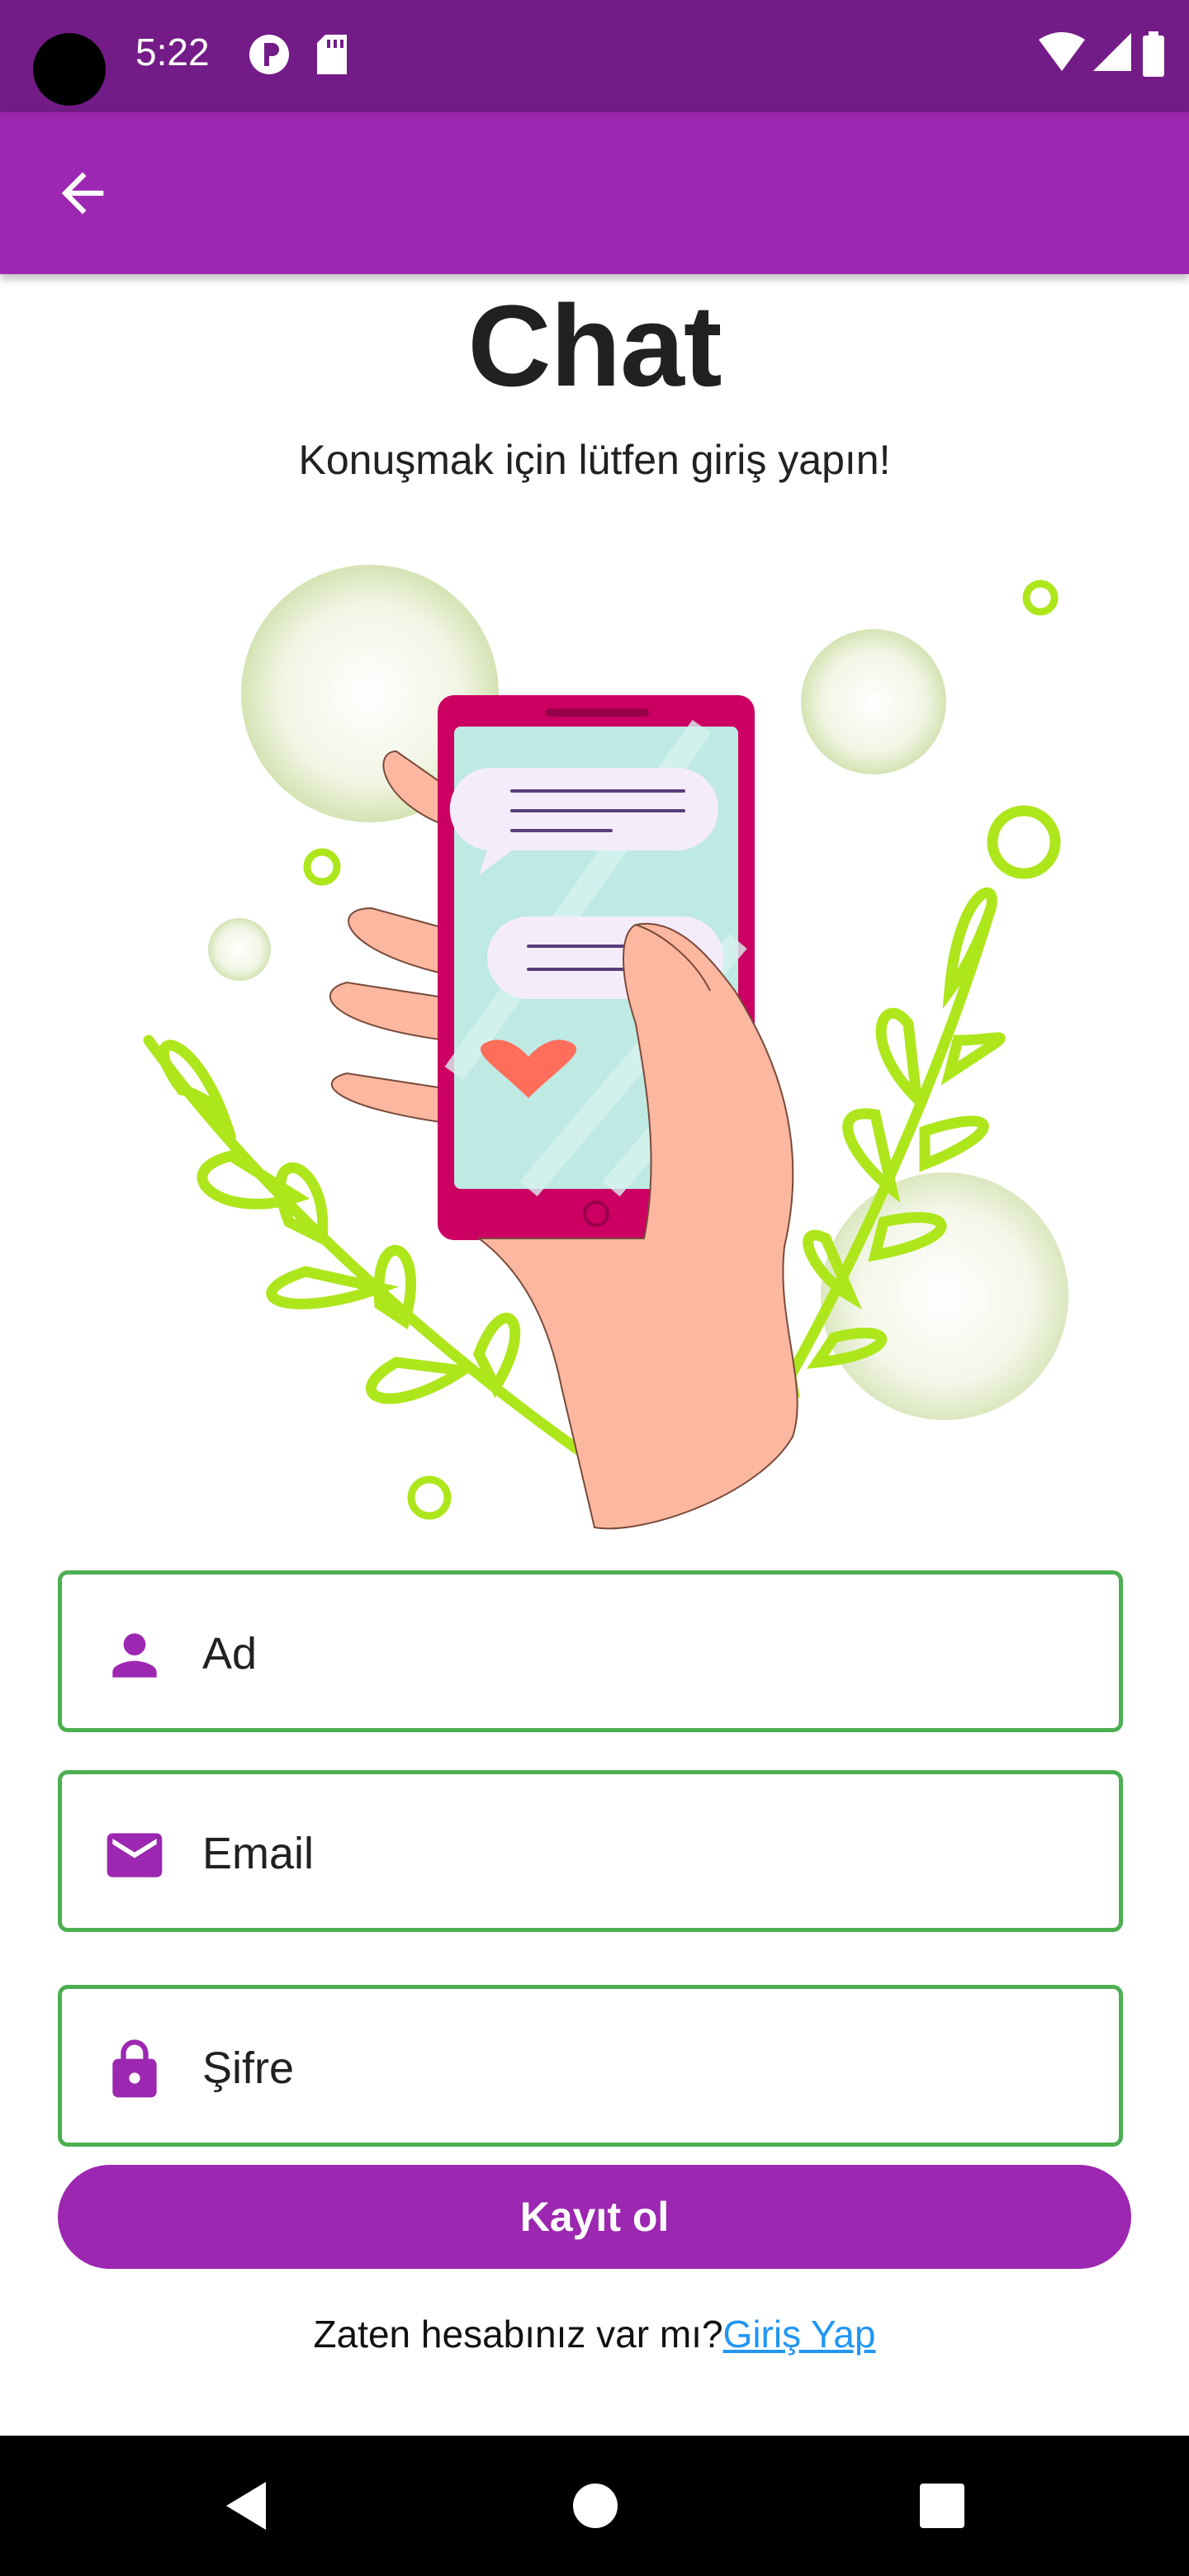 This screenshot has height=2576, width=1189. What do you see at coordinates (134, 2068) in the screenshot?
I see `lock-icon` at bounding box center [134, 2068].